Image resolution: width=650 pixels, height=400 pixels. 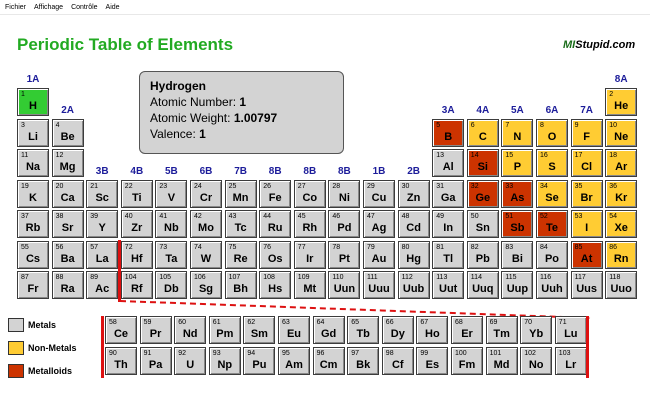 I want to click on element-zr: 40 Zr, so click(x=136, y=224).